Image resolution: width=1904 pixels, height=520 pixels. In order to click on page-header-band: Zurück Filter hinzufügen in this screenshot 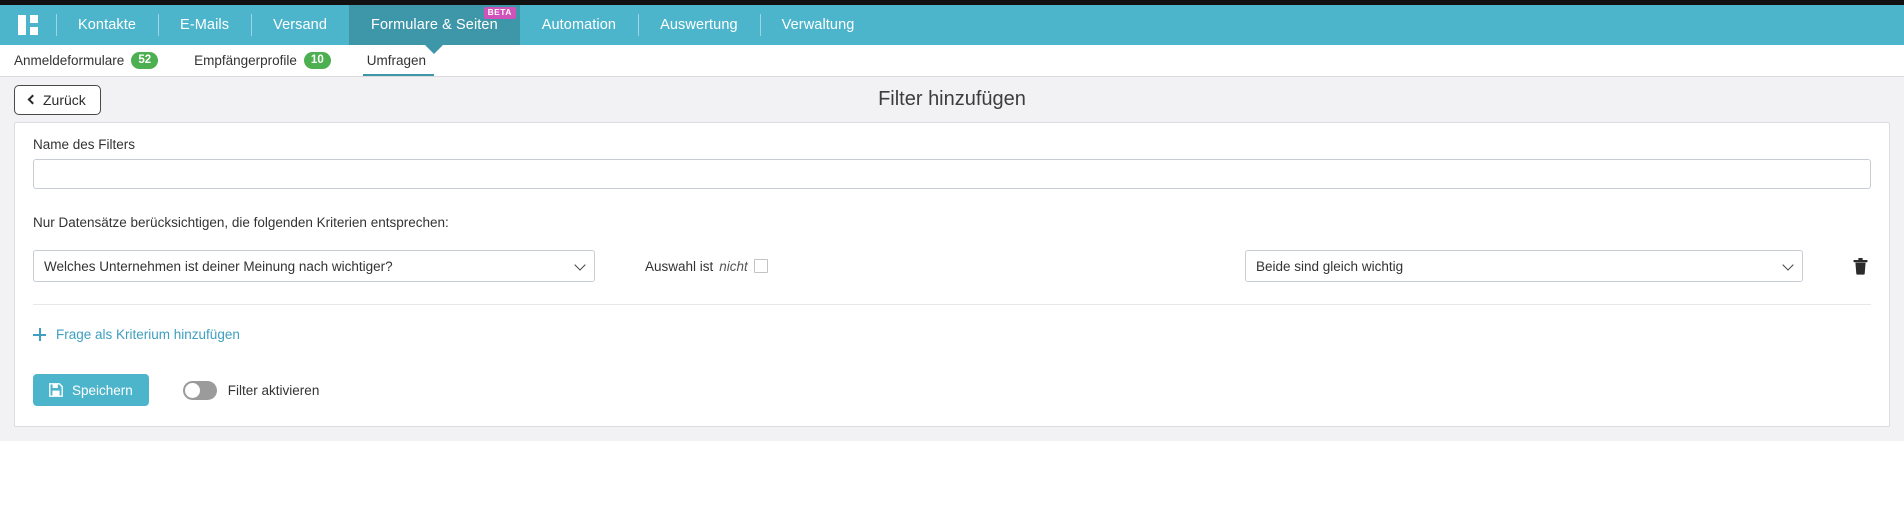, I will do `click(952, 99)`.